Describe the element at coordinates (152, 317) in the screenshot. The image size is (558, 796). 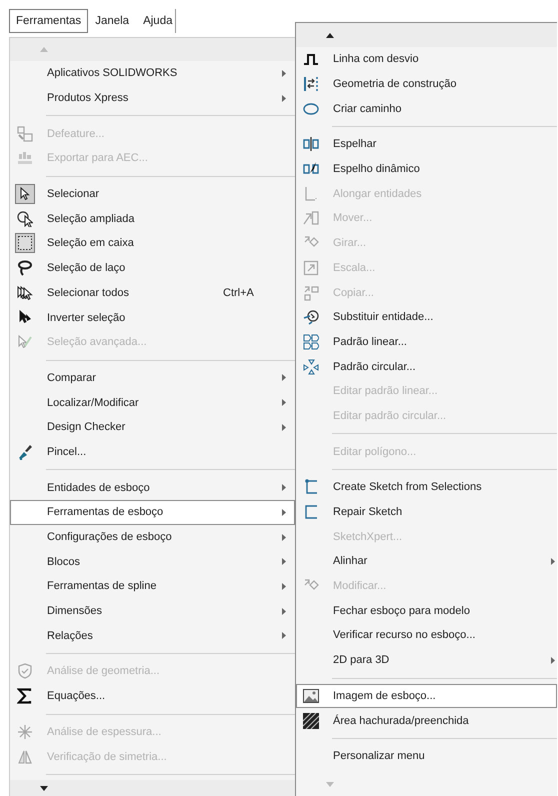
I see `menu-item: Inverter seleção` at that location.